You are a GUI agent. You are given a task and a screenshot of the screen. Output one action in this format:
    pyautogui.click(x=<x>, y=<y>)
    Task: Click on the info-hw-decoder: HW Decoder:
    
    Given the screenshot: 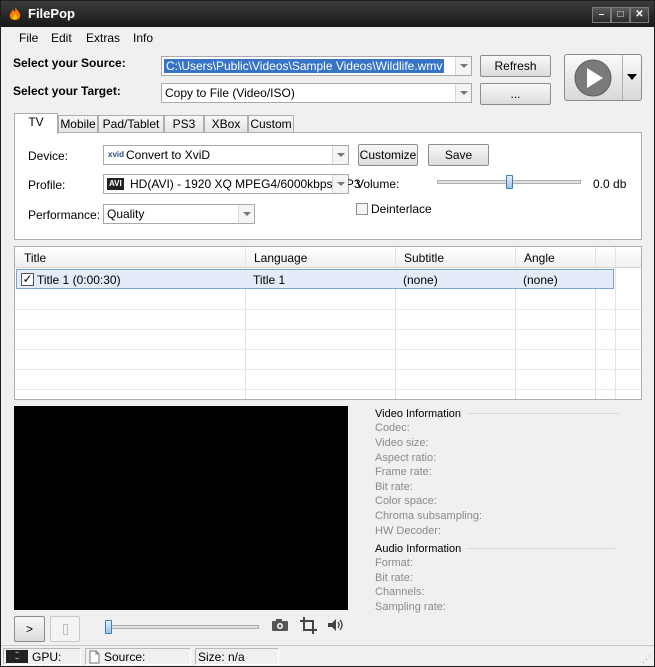 What is the action you would take?
    pyautogui.click(x=408, y=531)
    